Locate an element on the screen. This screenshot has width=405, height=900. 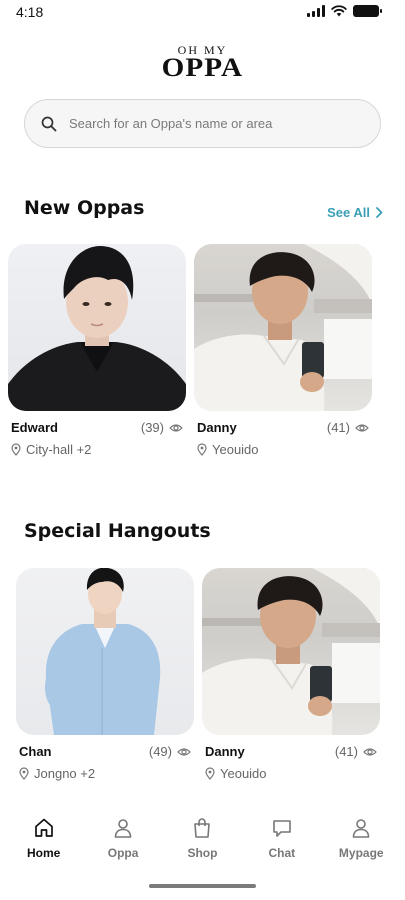
nav-item-home: Home is located at coordinates (44, 839).